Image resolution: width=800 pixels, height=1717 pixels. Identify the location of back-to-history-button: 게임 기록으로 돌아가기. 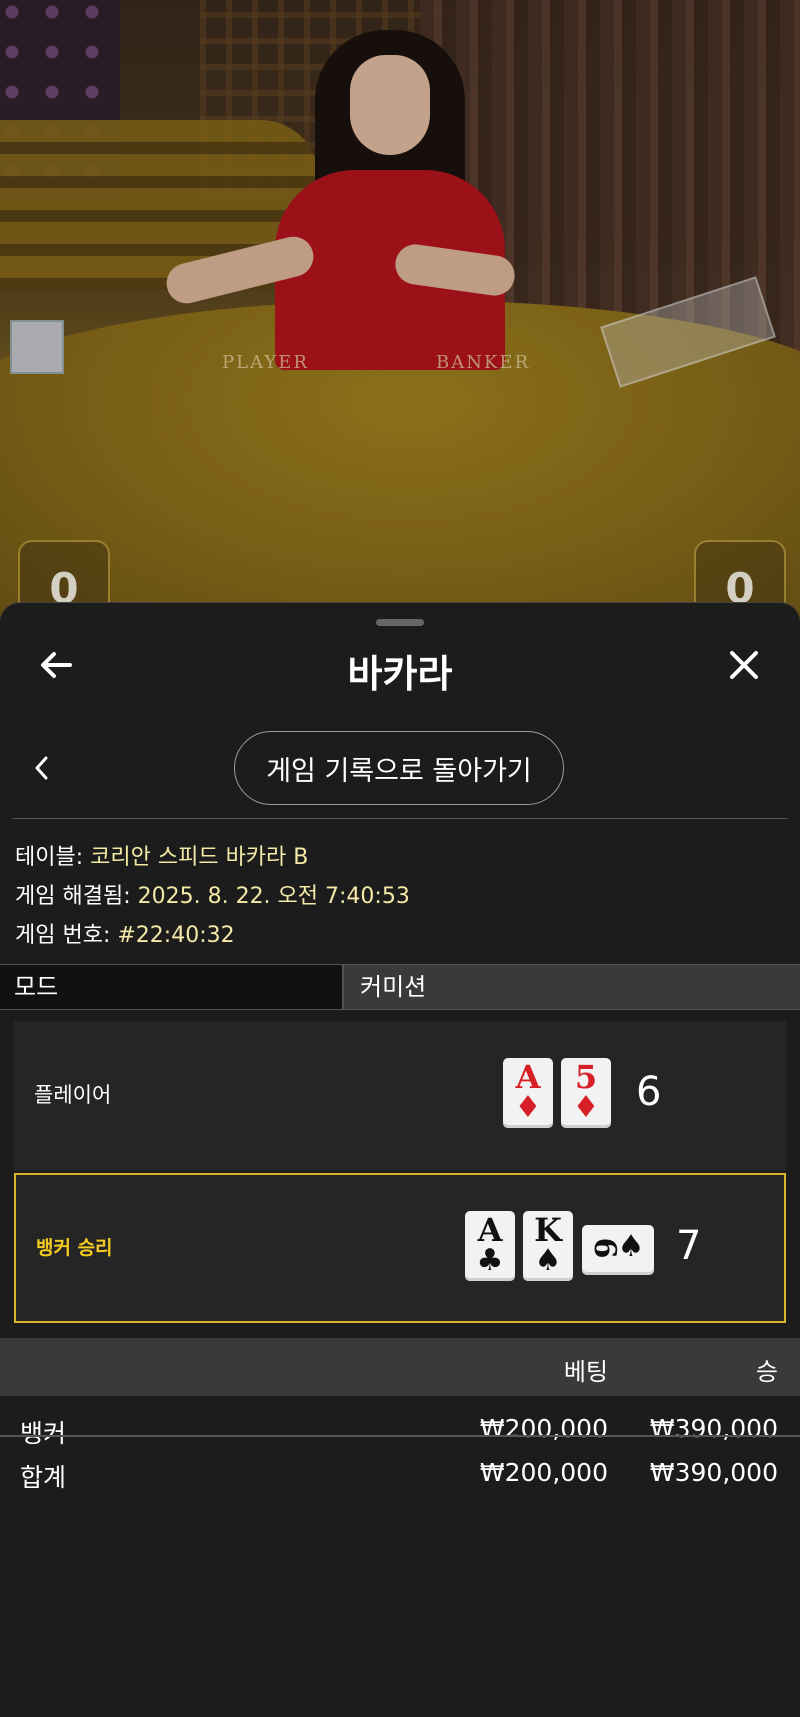
(399, 768).